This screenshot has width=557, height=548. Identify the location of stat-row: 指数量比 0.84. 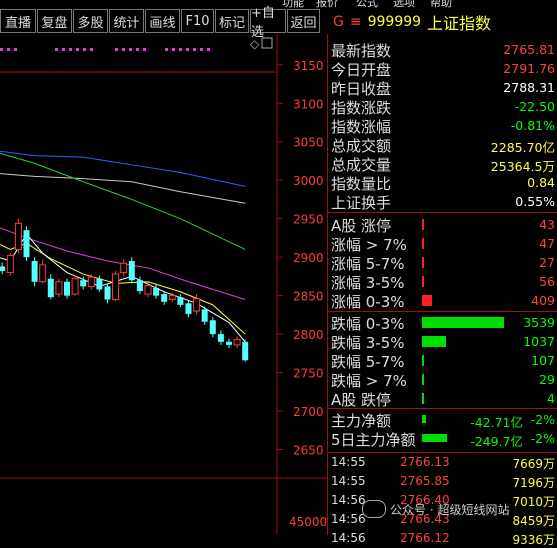
(442, 183).